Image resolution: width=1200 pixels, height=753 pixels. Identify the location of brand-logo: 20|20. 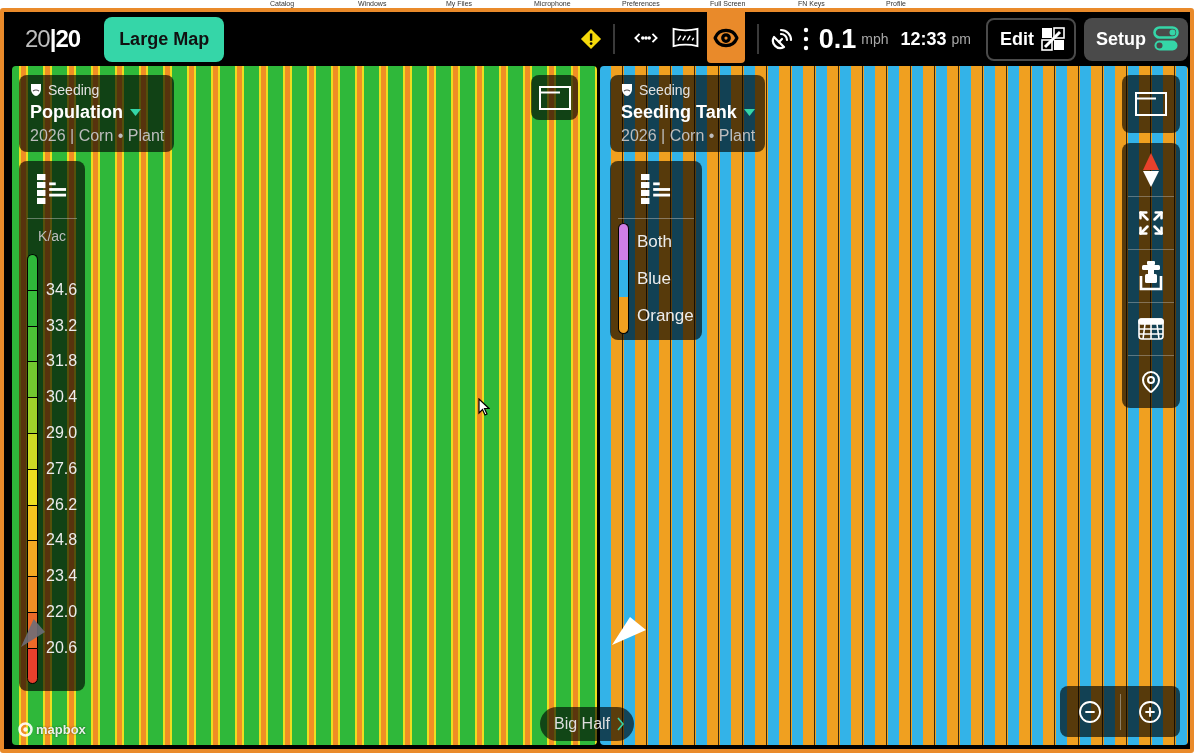
(53, 39).